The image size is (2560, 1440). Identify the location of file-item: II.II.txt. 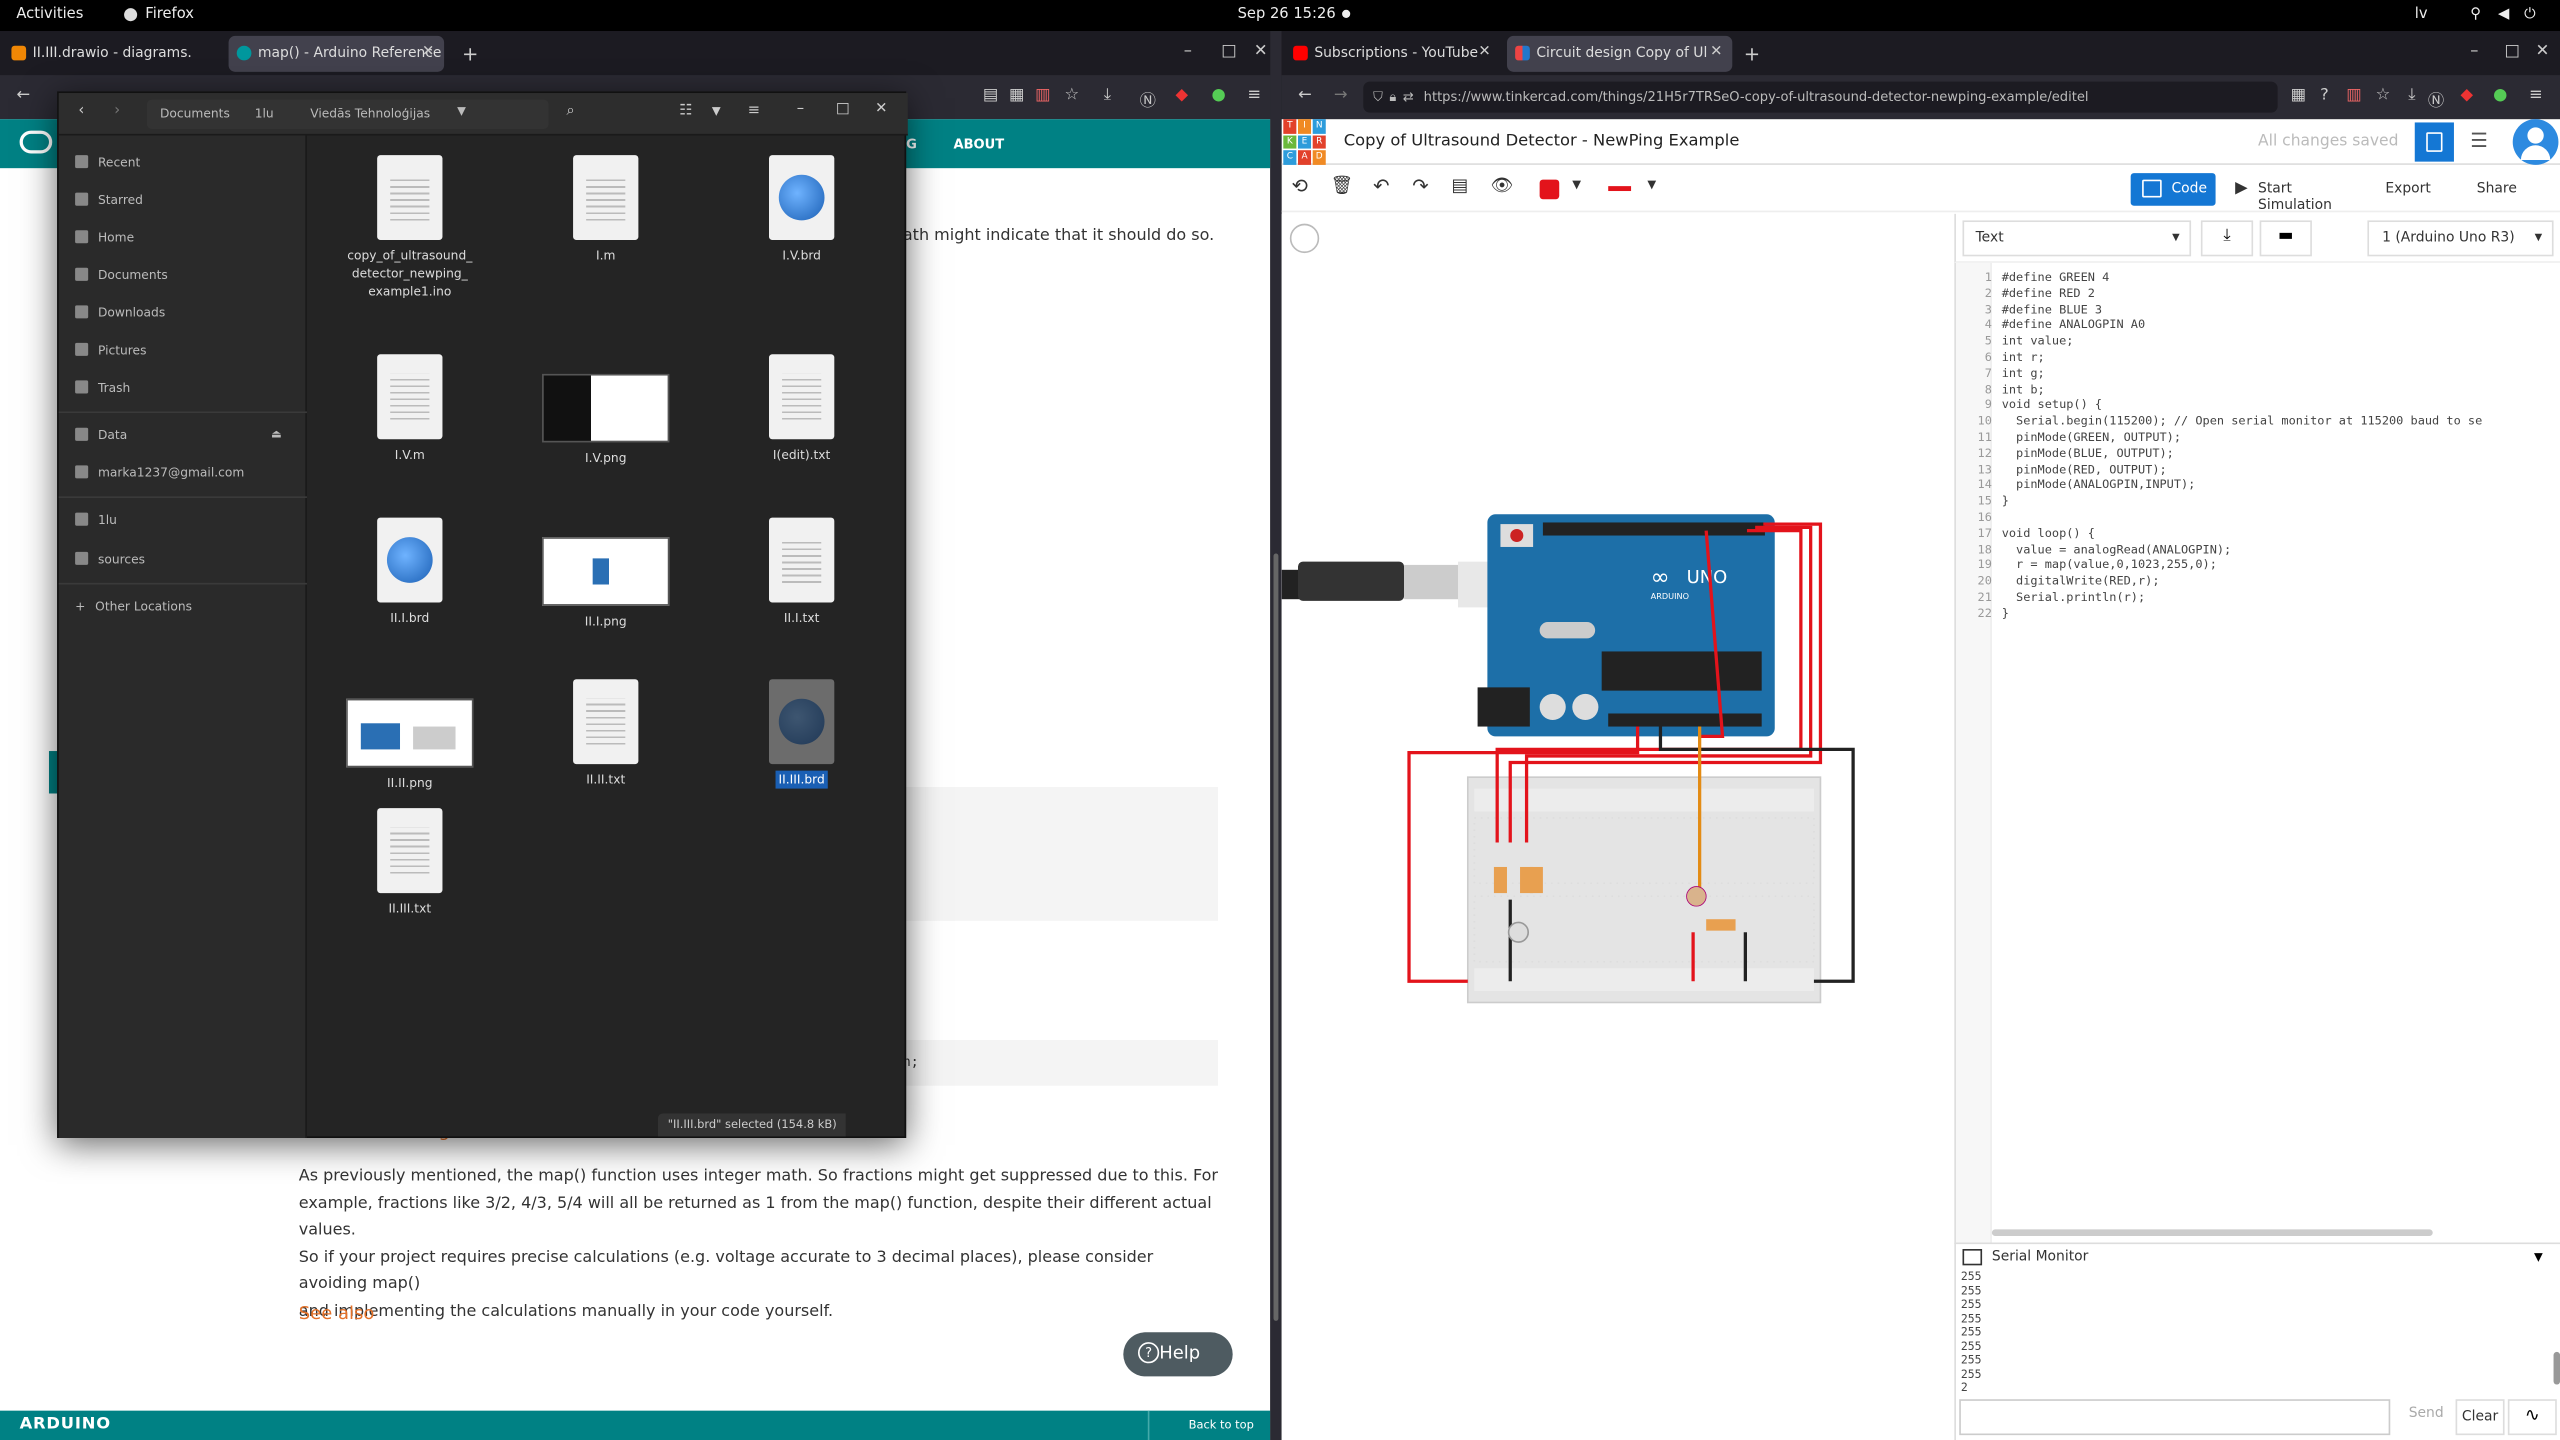
(605, 733).